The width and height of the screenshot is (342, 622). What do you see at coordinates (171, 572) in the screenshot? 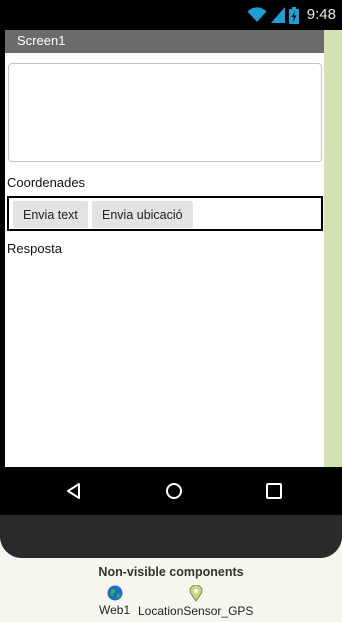
I see `non-visible-components-title: Non-visible components` at bounding box center [171, 572].